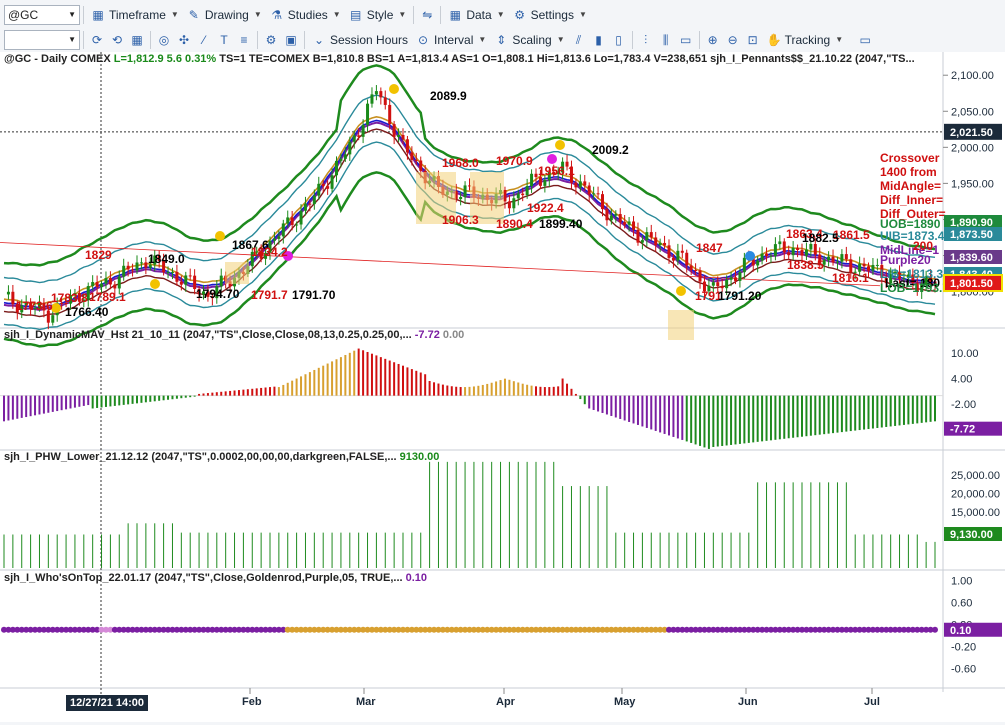 The image size is (1005, 725). I want to click on bar-spacing-icon: ▭, so click(686, 40).